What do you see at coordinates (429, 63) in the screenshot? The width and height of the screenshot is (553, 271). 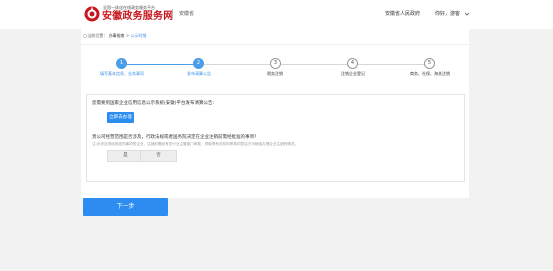 I see `step-5-circle: 5` at bounding box center [429, 63].